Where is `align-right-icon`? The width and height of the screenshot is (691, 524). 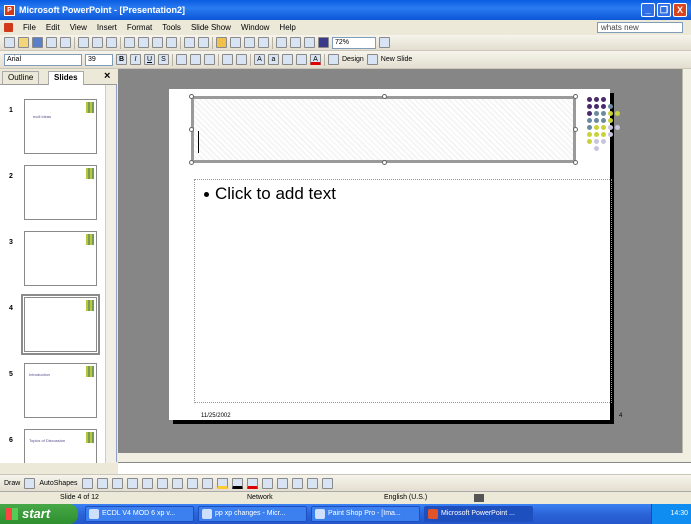 align-right-icon is located at coordinates (209, 59).